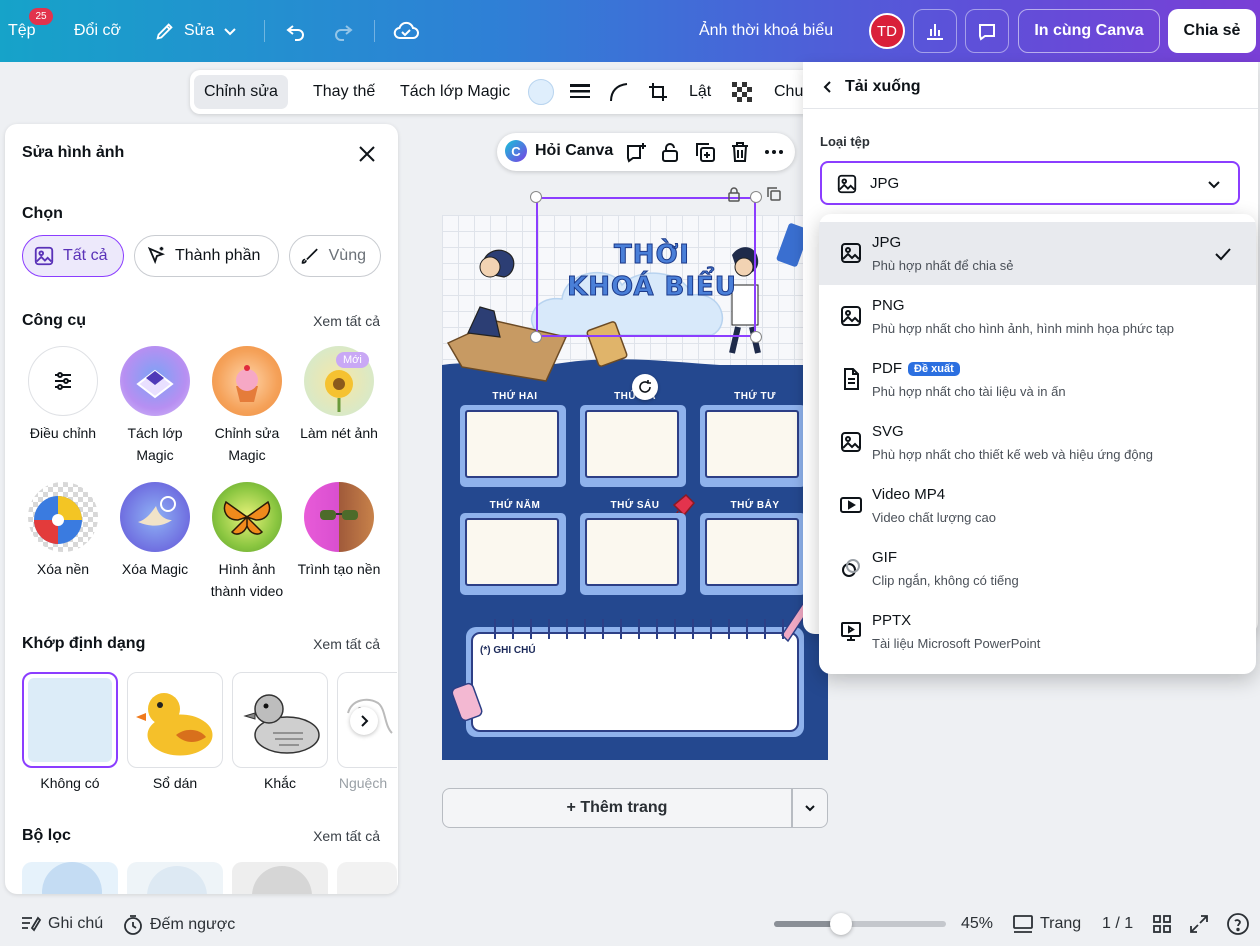  What do you see at coordinates (646, 267) in the screenshot?
I see `selection-box` at bounding box center [646, 267].